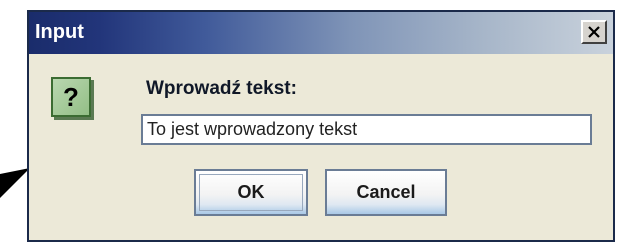 The width and height of the screenshot is (619, 247). I want to click on question-icon: ?, so click(71, 97).